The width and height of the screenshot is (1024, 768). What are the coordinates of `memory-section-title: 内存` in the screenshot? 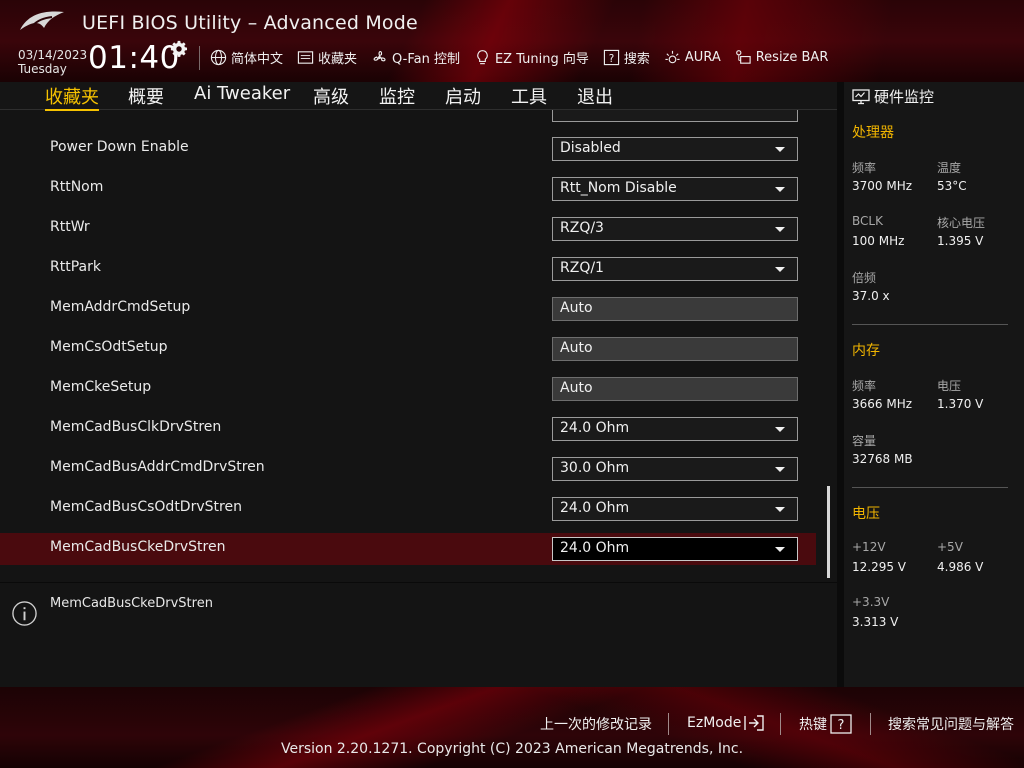 It's located at (866, 351).